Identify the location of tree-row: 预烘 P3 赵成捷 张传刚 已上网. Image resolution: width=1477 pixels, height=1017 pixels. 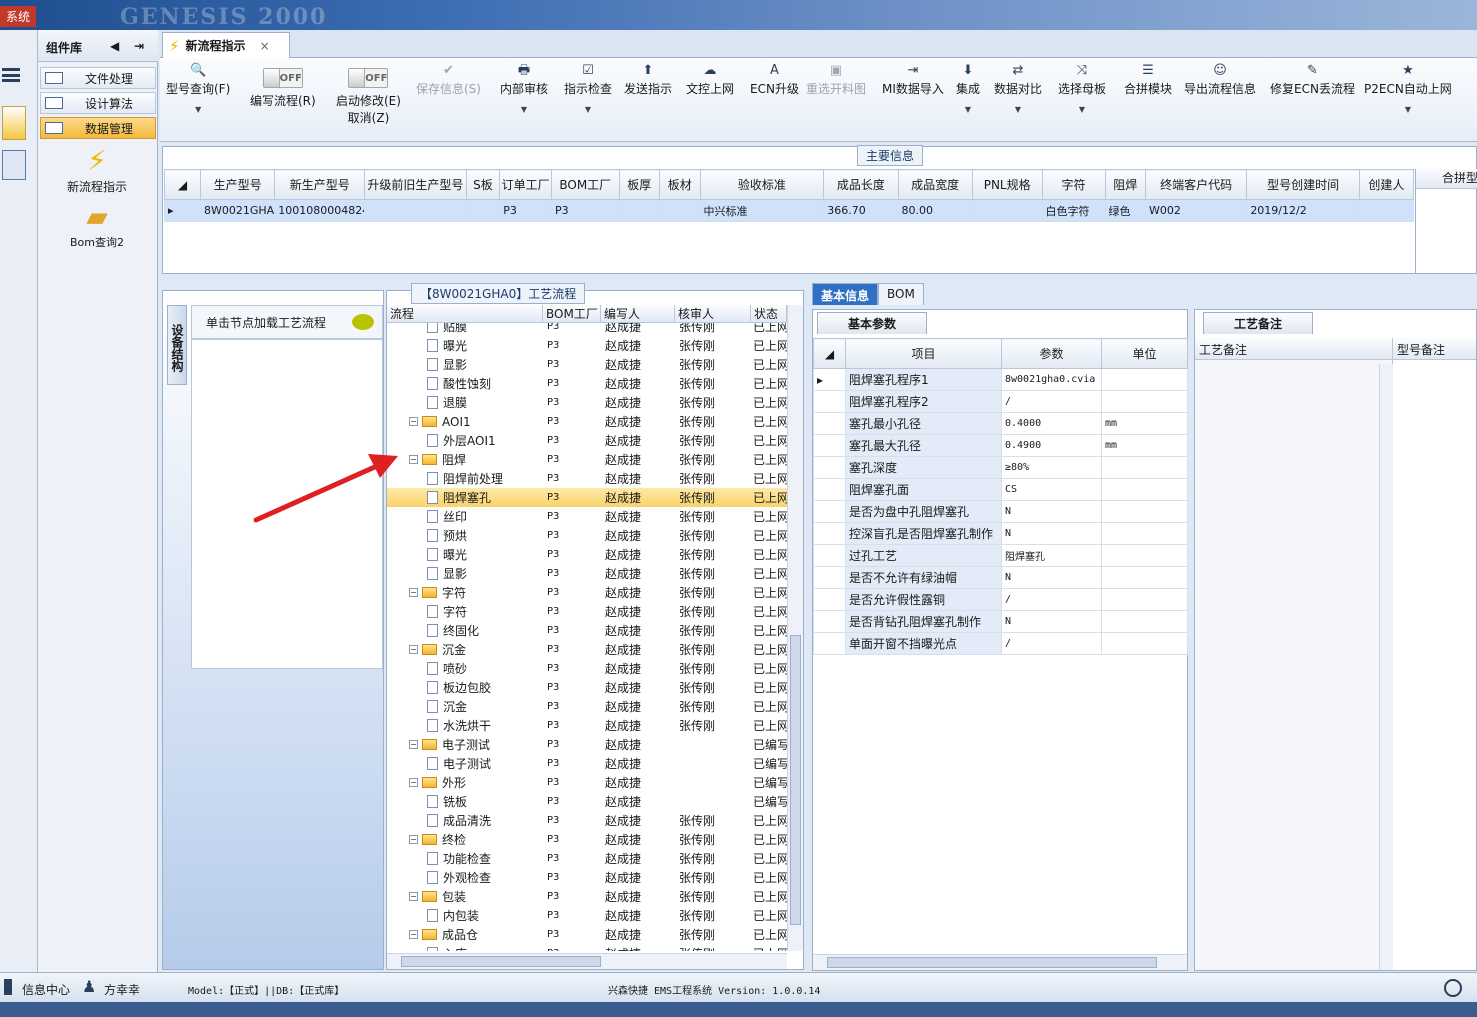
(587, 535).